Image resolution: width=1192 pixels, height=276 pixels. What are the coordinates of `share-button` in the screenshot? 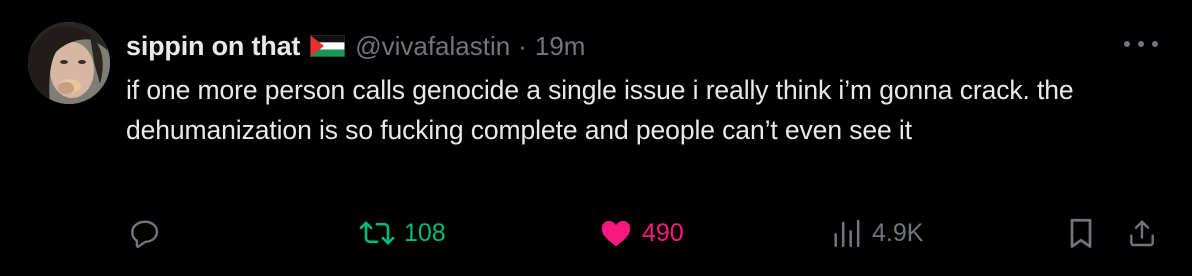 It's located at (1142, 233).